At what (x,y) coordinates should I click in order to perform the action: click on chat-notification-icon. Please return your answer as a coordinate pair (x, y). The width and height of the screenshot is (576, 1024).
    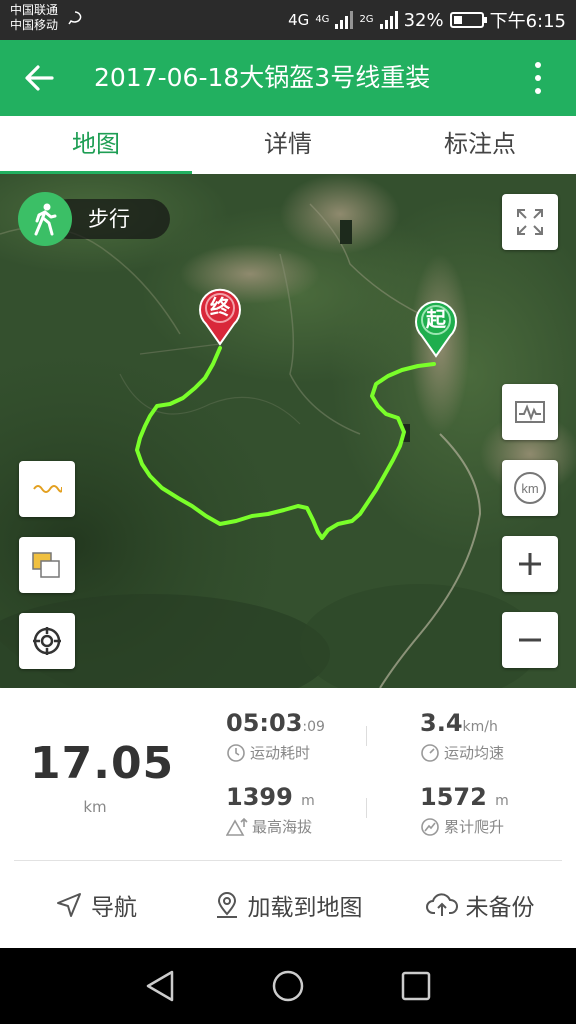
    Looking at the image, I should click on (75, 20).